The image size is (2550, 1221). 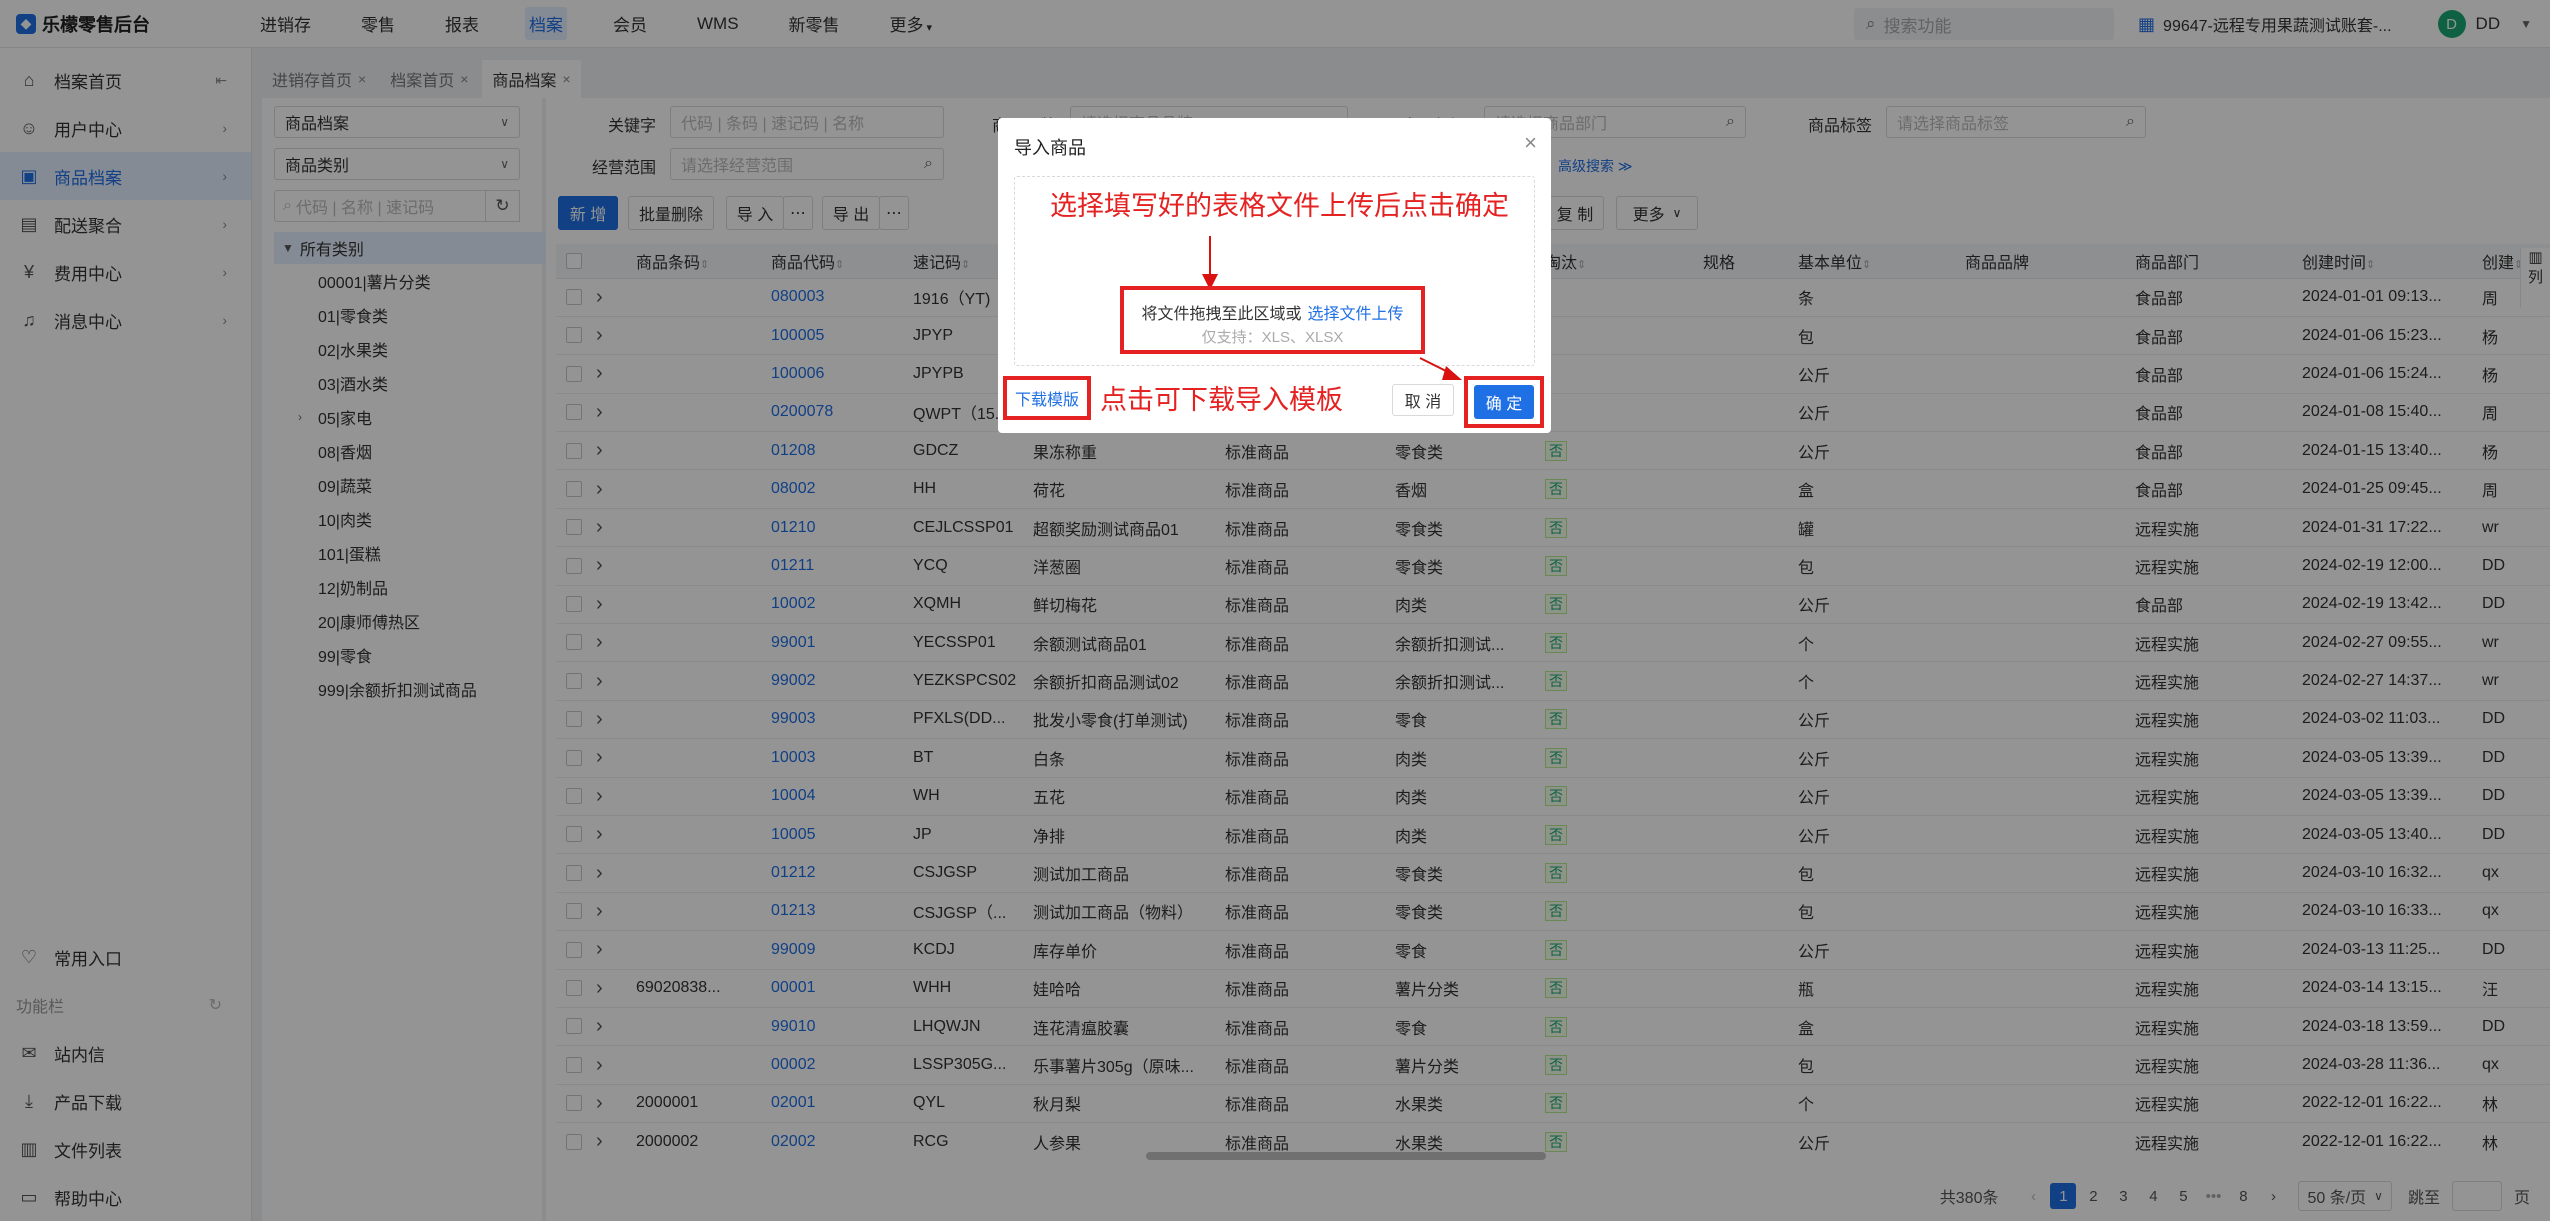 What do you see at coordinates (1050, 148) in the screenshot?
I see `dialog-title: 导入商品` at bounding box center [1050, 148].